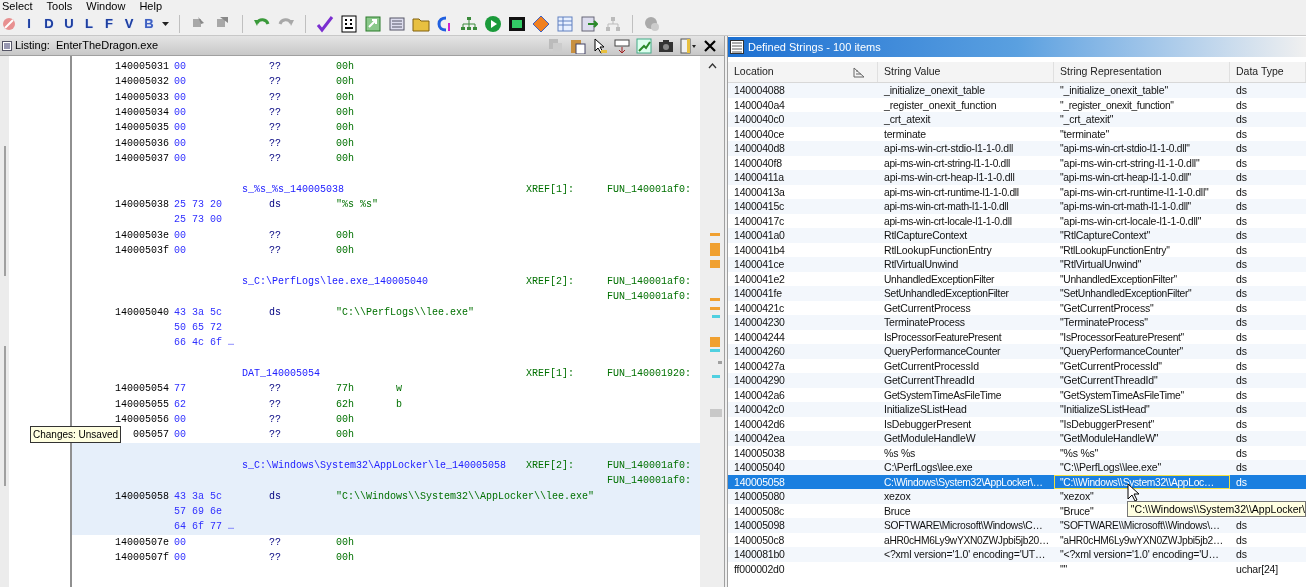  Describe the element at coordinates (29, 24) in the screenshot. I see `toolbar-letter-button: I` at that location.